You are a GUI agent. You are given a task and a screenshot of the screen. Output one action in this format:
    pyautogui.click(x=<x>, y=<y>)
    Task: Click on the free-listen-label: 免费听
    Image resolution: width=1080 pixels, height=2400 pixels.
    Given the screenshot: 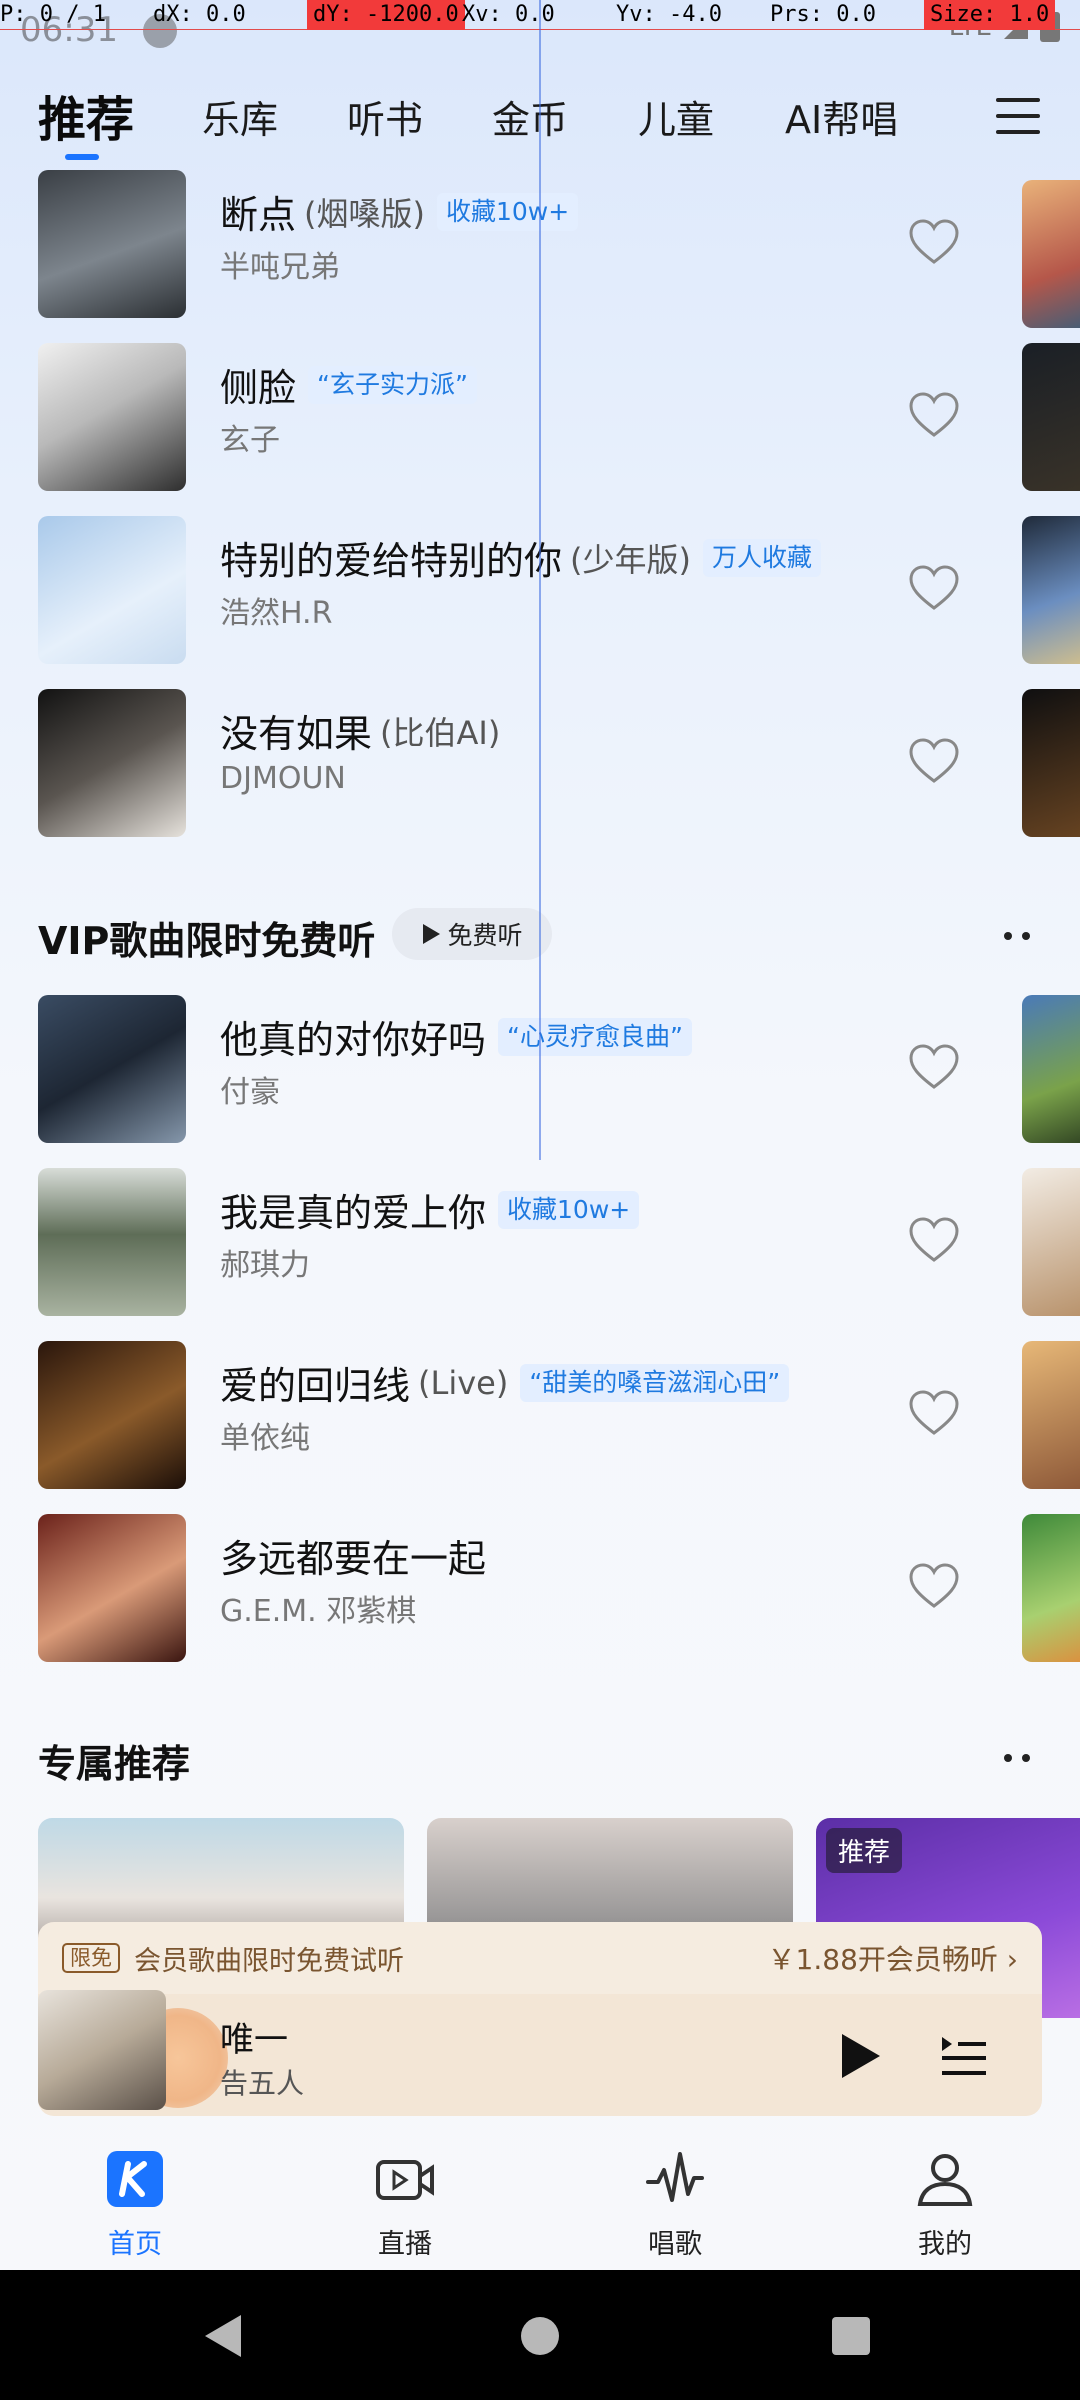 What is the action you would take?
    pyautogui.click(x=485, y=935)
    